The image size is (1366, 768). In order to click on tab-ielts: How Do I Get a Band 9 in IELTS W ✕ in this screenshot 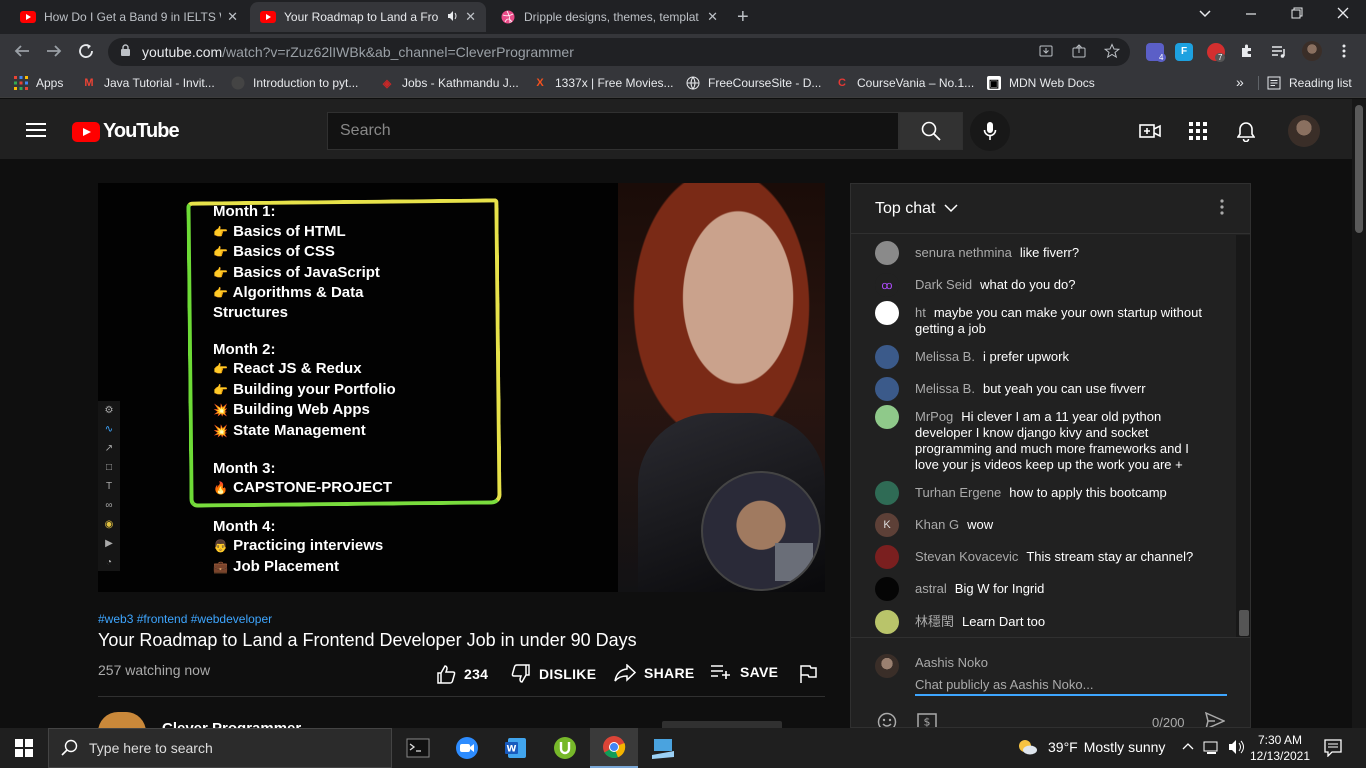, I will do `click(129, 17)`.